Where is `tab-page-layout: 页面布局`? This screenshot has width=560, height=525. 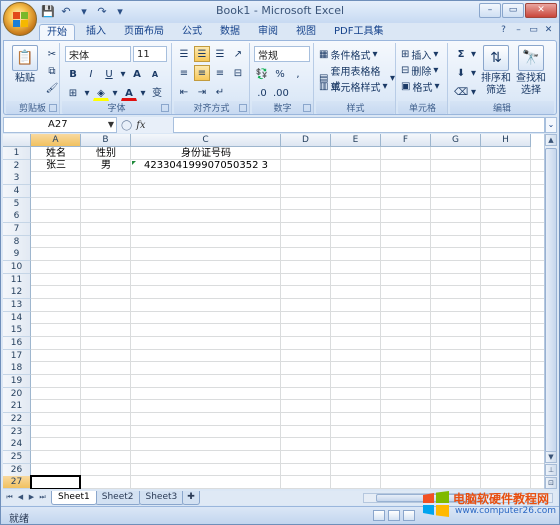
tab-page-layout: 页面布局 is located at coordinates (144, 32).